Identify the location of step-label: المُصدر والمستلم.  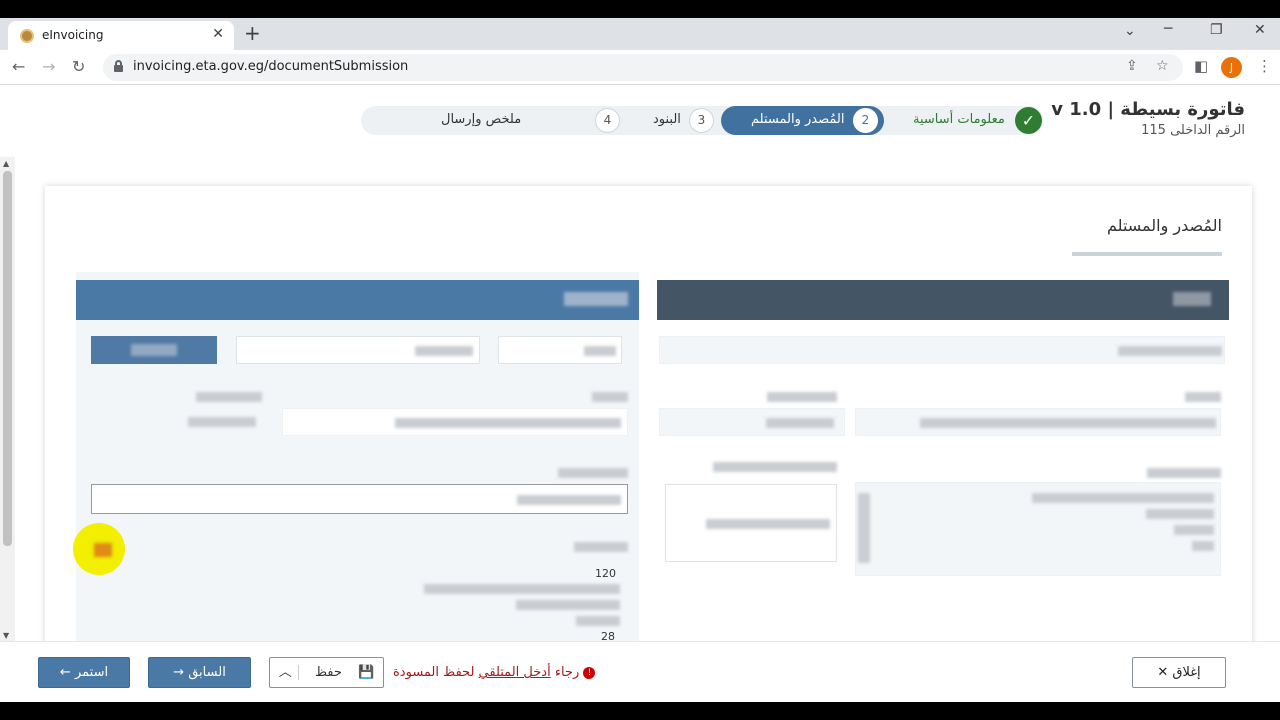
(798, 119).